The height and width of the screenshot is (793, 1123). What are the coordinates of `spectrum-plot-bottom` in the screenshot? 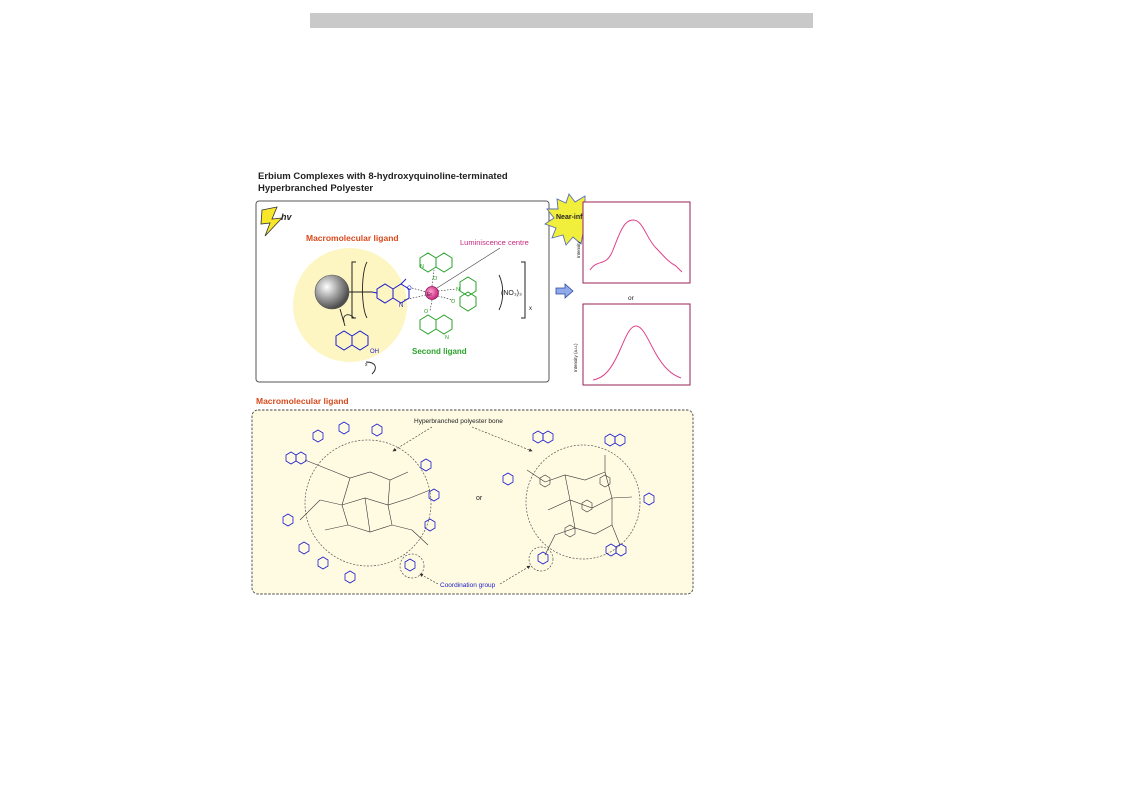 It's located at (636, 344).